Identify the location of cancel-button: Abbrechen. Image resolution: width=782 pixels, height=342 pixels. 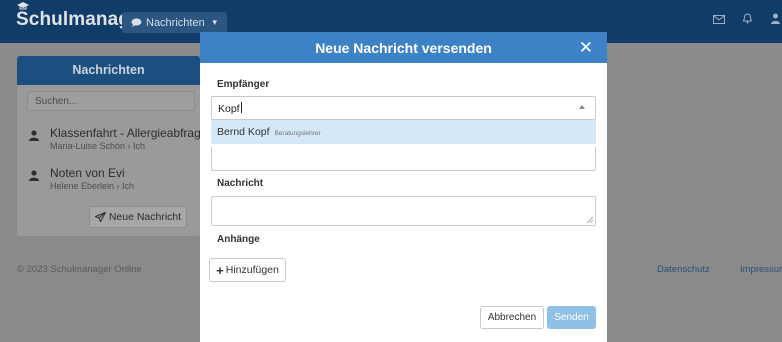
(512, 317).